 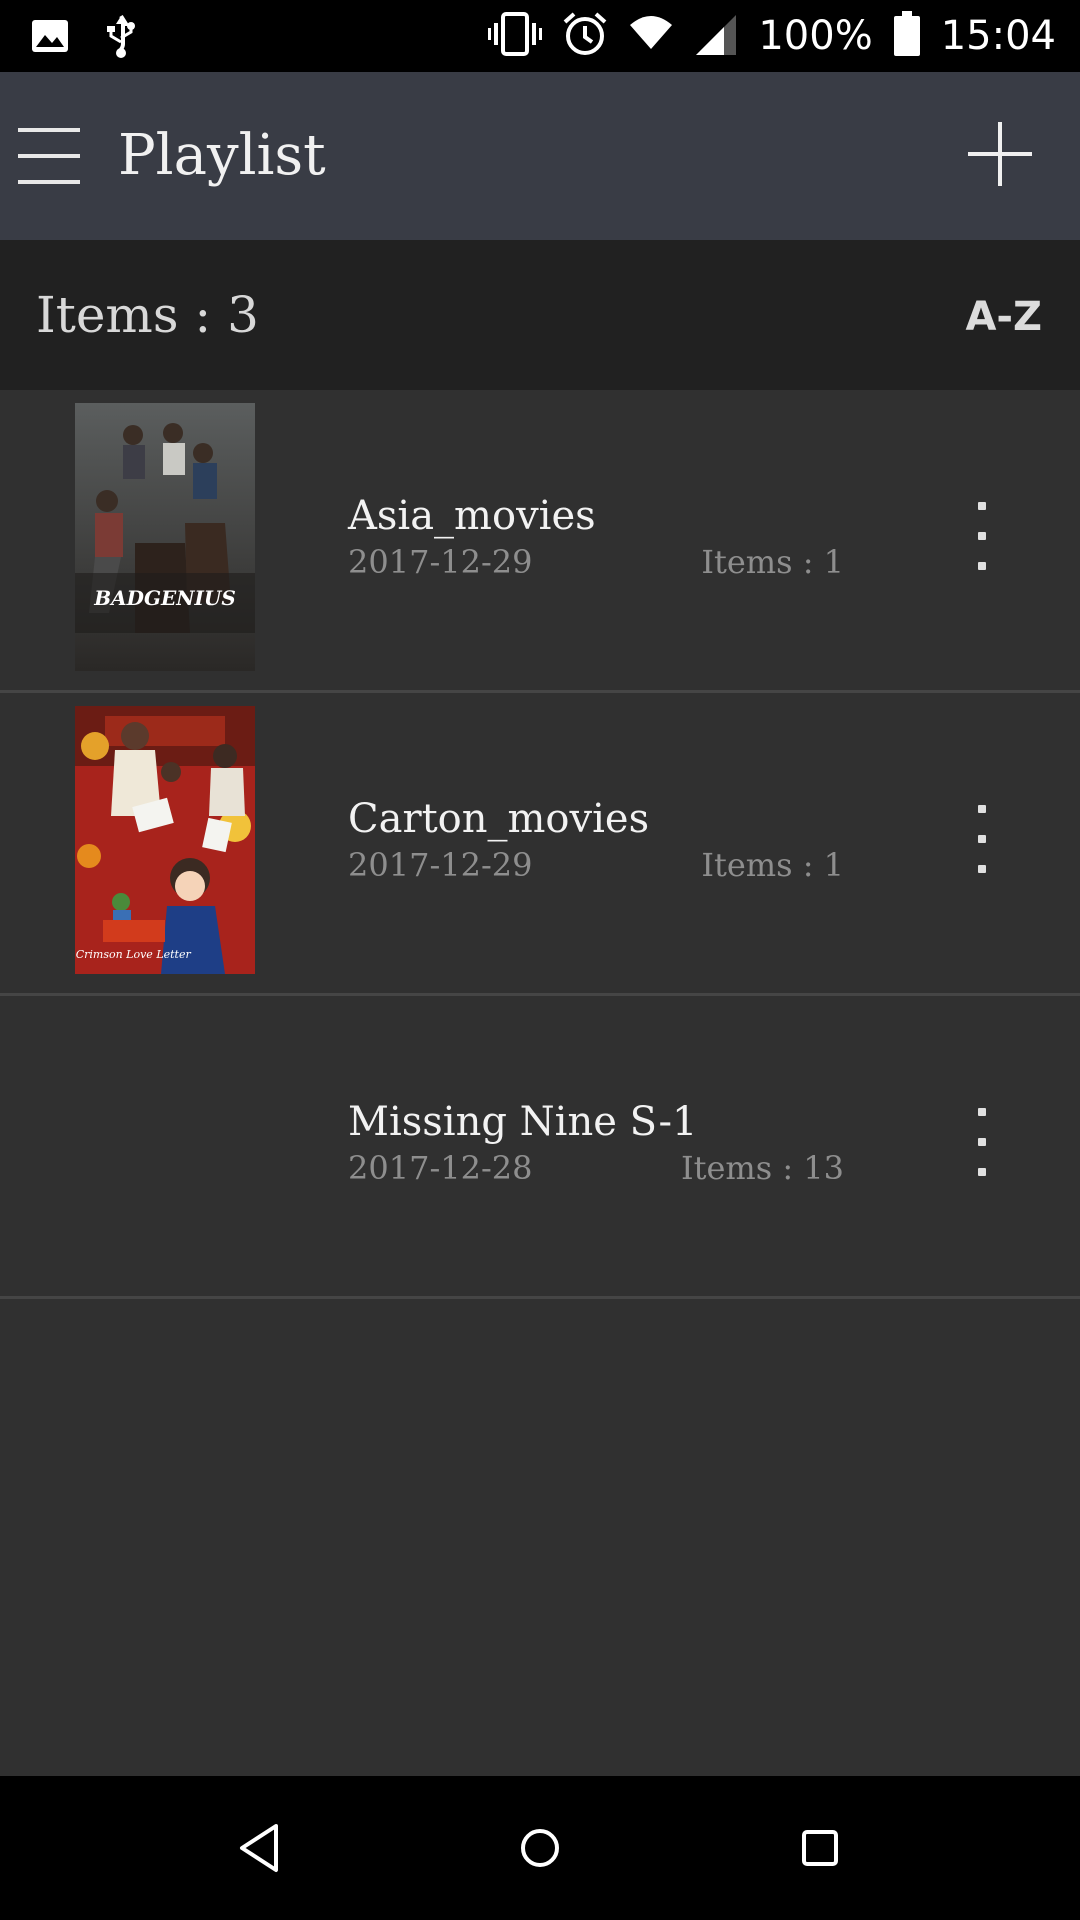 I want to click on playlist-name: Carton_movies, so click(x=499, y=819).